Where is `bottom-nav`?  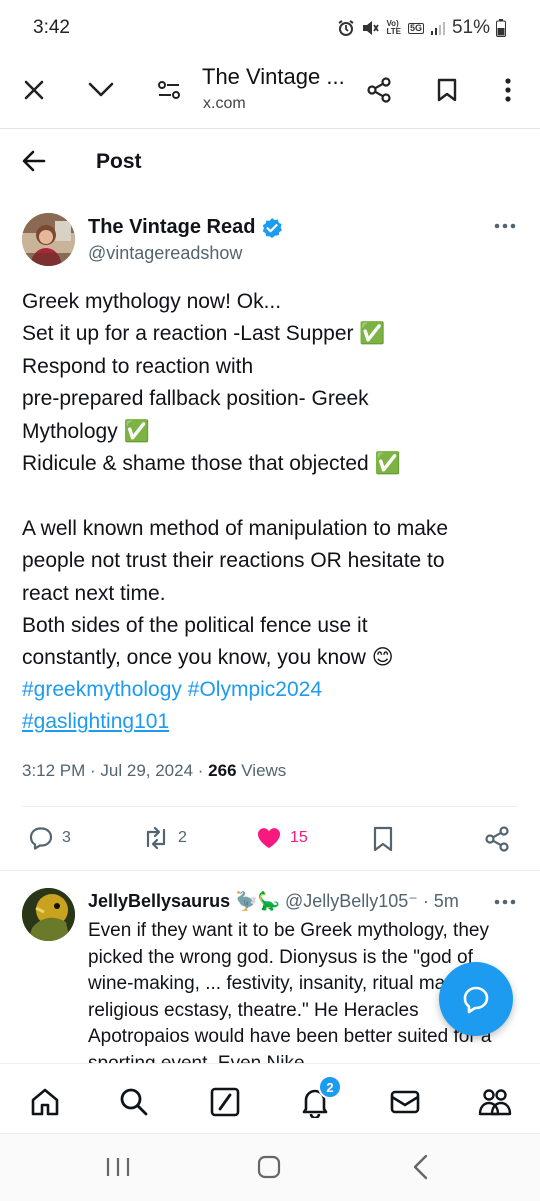 bottom-nav is located at coordinates (270, 1098).